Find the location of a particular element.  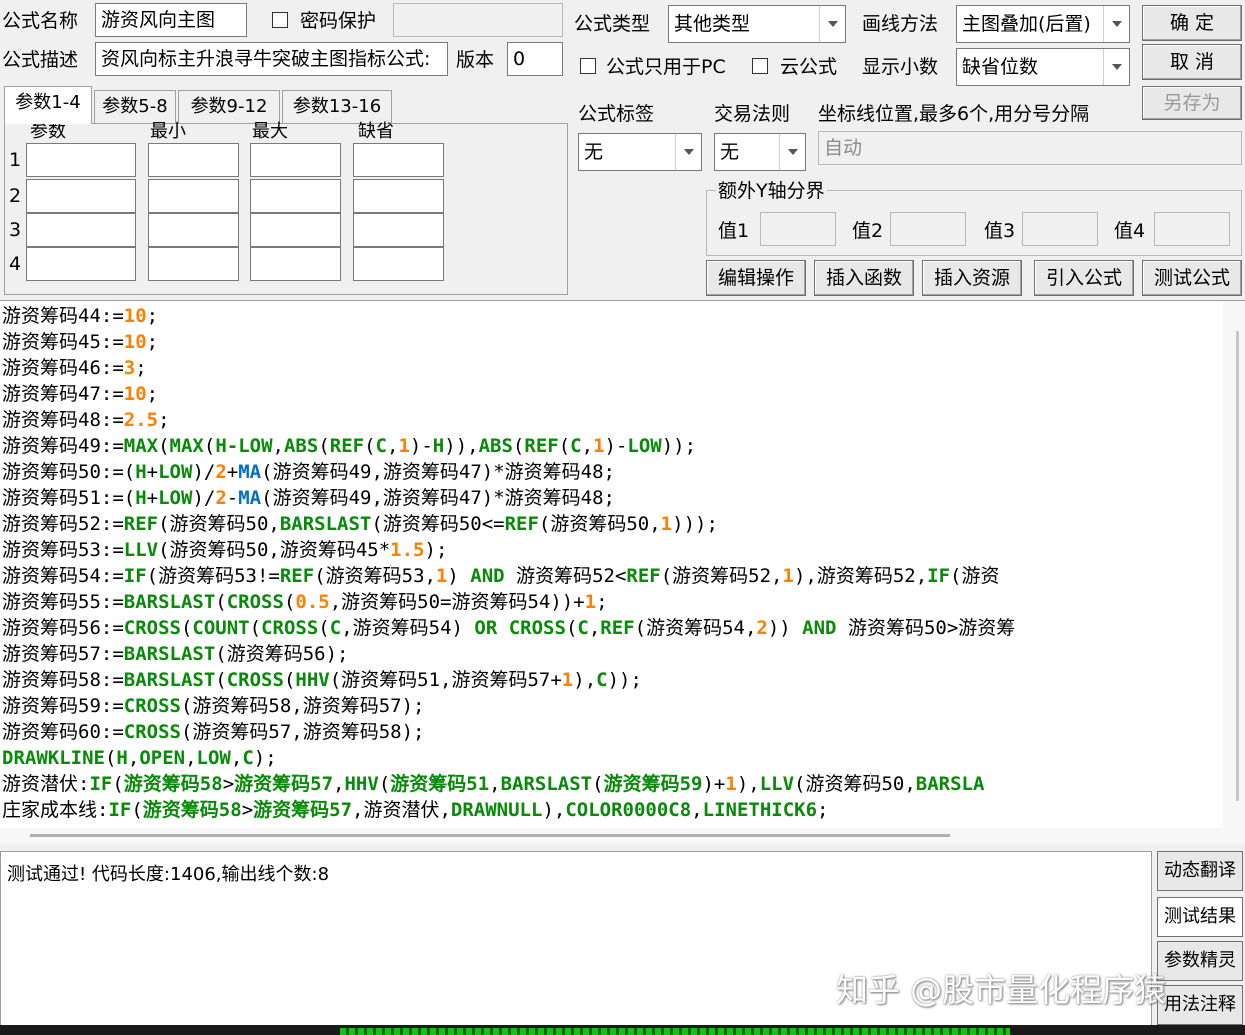

tab-params-1-4: 参数1-4 is located at coordinates (48, 105).